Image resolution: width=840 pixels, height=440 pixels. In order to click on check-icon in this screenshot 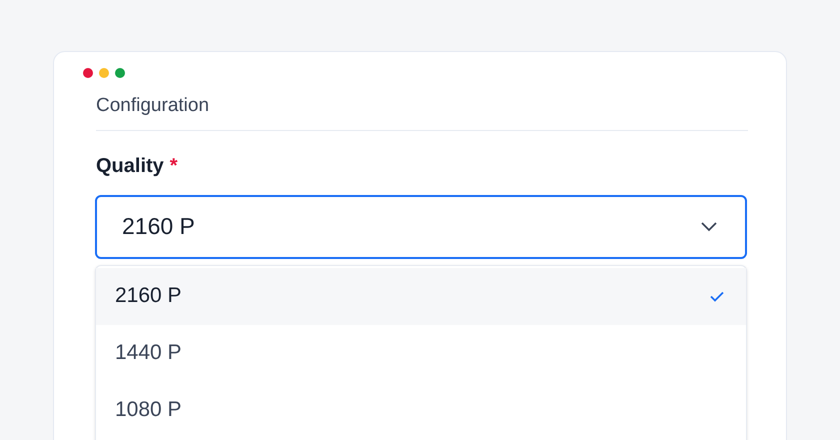, I will do `click(717, 296)`.